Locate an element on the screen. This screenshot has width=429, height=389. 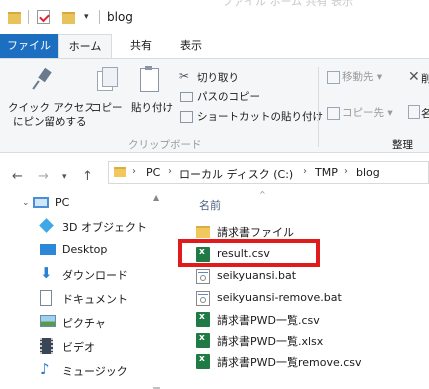
pin-quick-access-label-2: にピン留めする is located at coordinates (50, 122).